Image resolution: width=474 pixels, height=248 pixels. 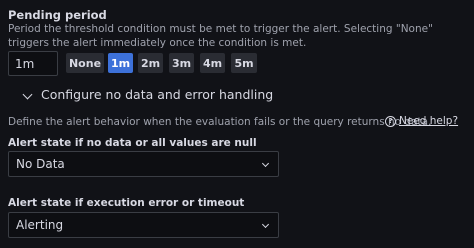 What do you see at coordinates (212, 63) in the screenshot?
I see `pending-option-4m: 4m` at bounding box center [212, 63].